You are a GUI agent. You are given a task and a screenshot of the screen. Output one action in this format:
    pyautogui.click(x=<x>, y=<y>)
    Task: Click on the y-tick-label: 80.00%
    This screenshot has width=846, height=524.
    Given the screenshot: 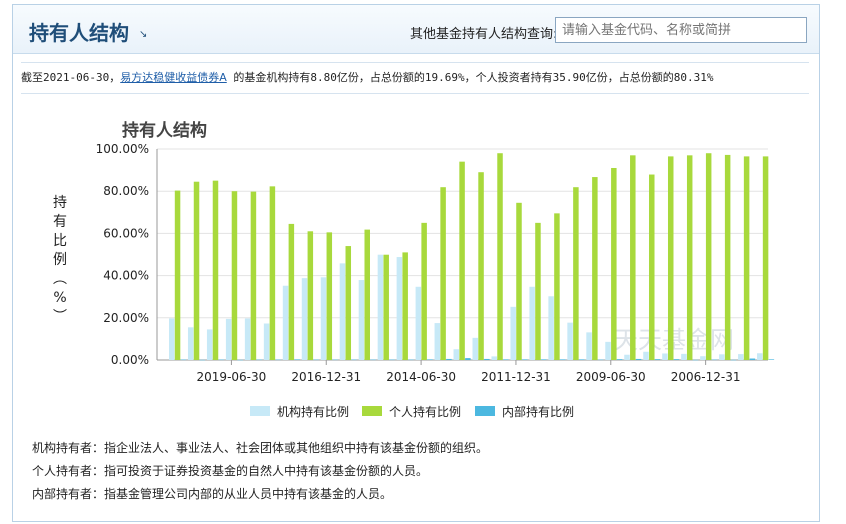 What is the action you would take?
    pyautogui.click(x=126, y=191)
    